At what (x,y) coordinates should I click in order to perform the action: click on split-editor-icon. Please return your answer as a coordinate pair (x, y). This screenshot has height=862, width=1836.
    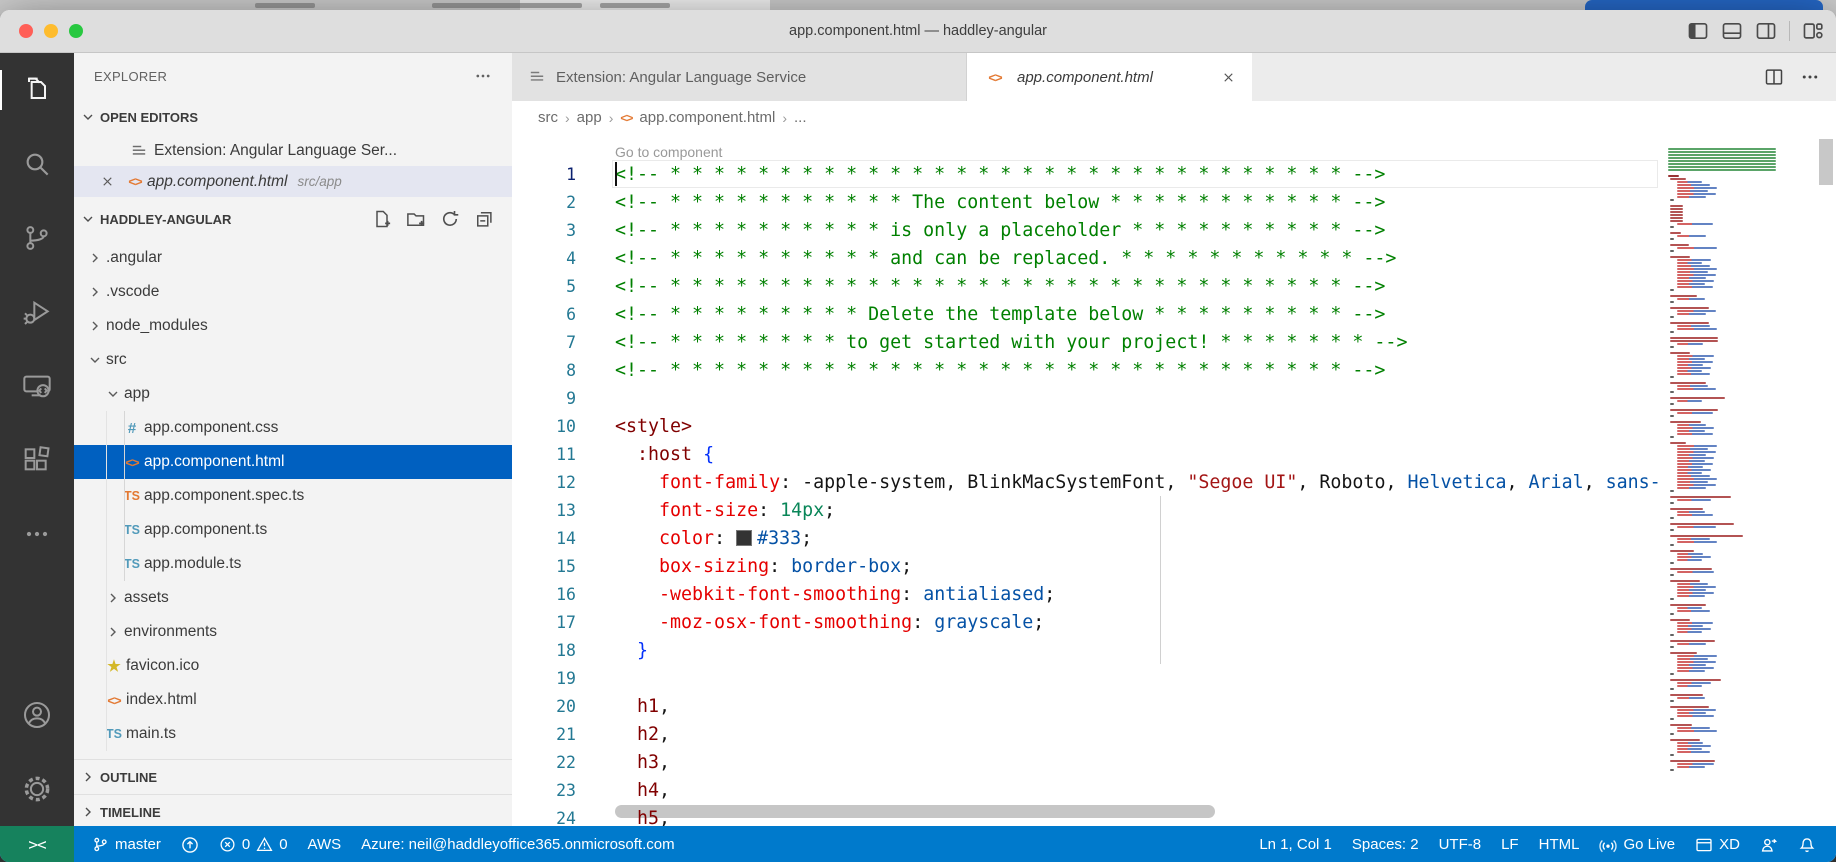
    Looking at the image, I should click on (1774, 77).